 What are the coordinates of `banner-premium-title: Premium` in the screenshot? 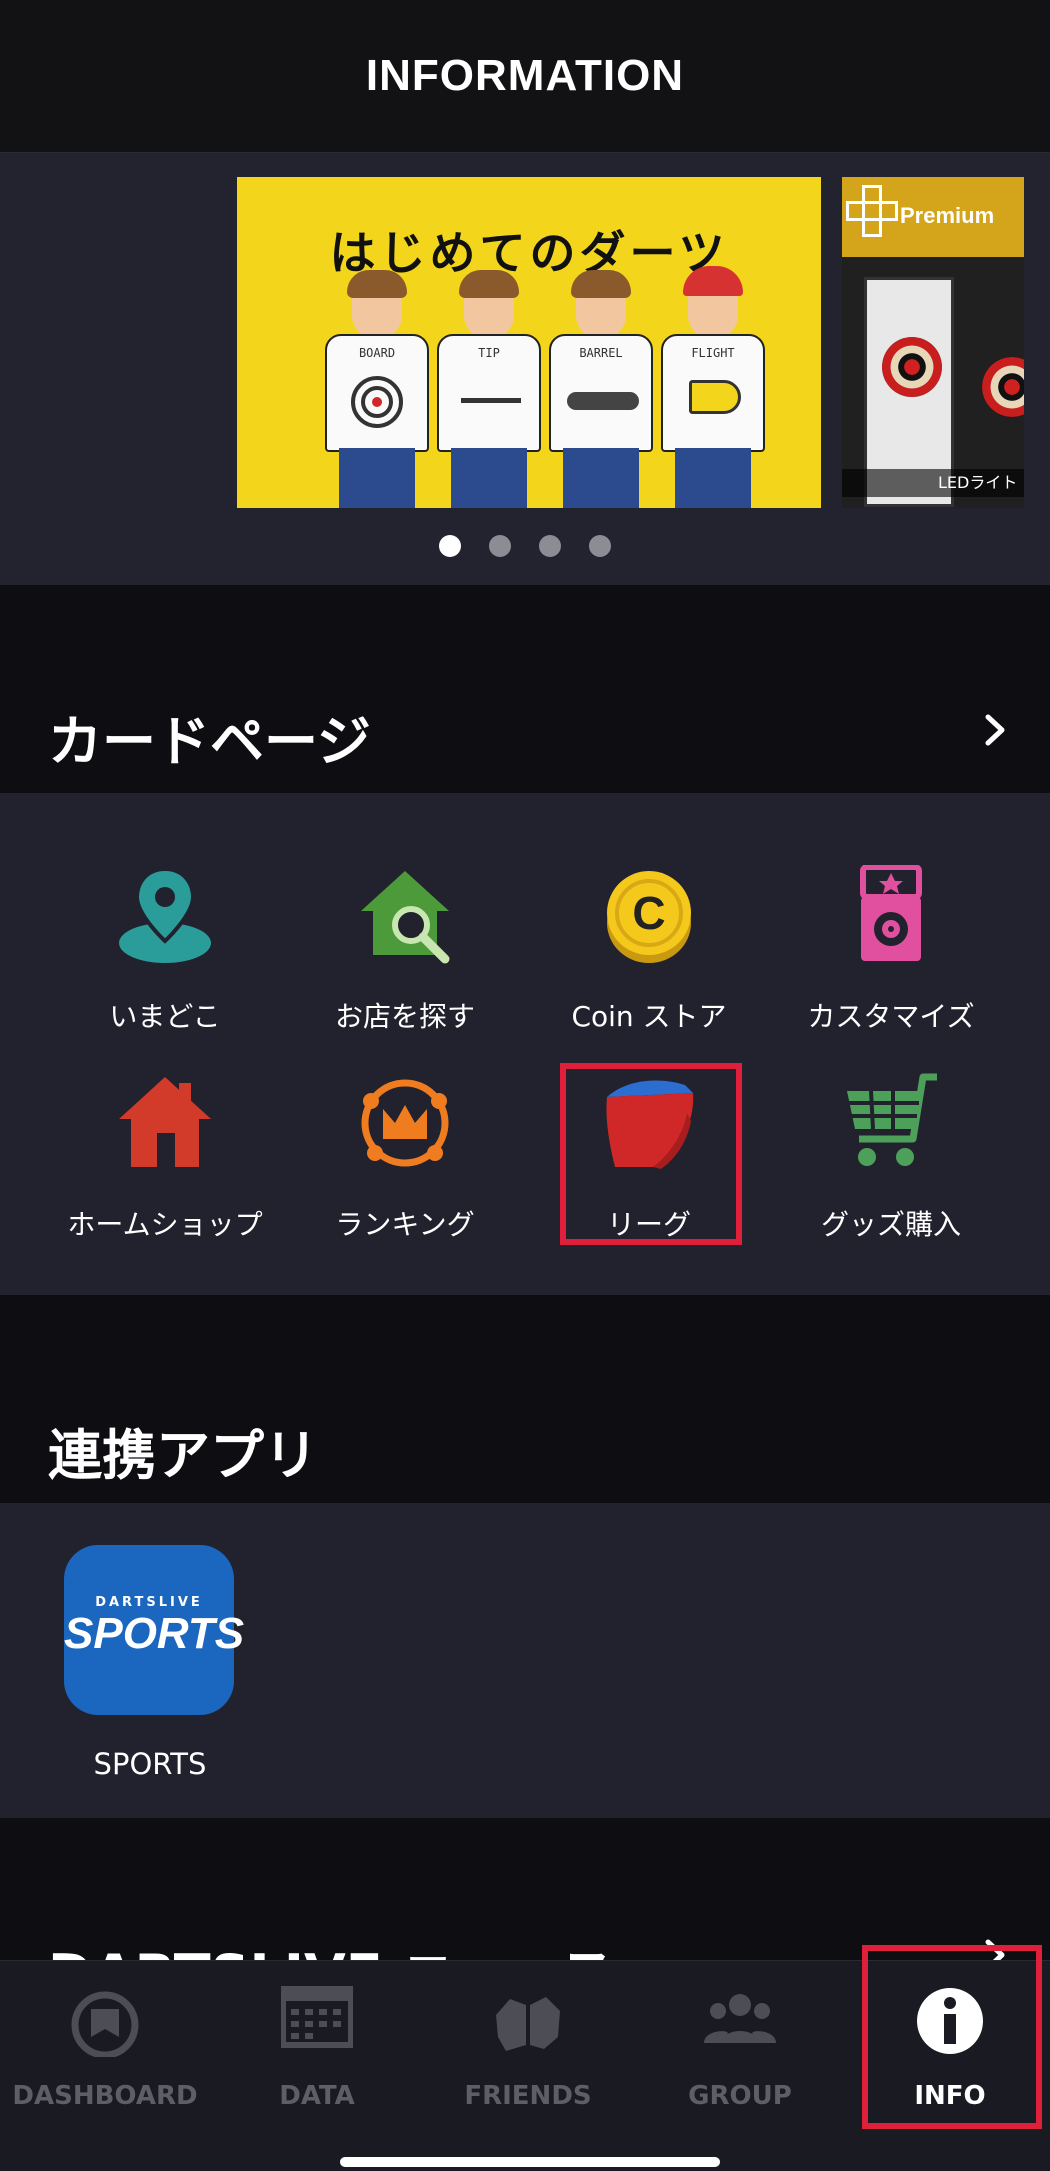 It's located at (947, 215).